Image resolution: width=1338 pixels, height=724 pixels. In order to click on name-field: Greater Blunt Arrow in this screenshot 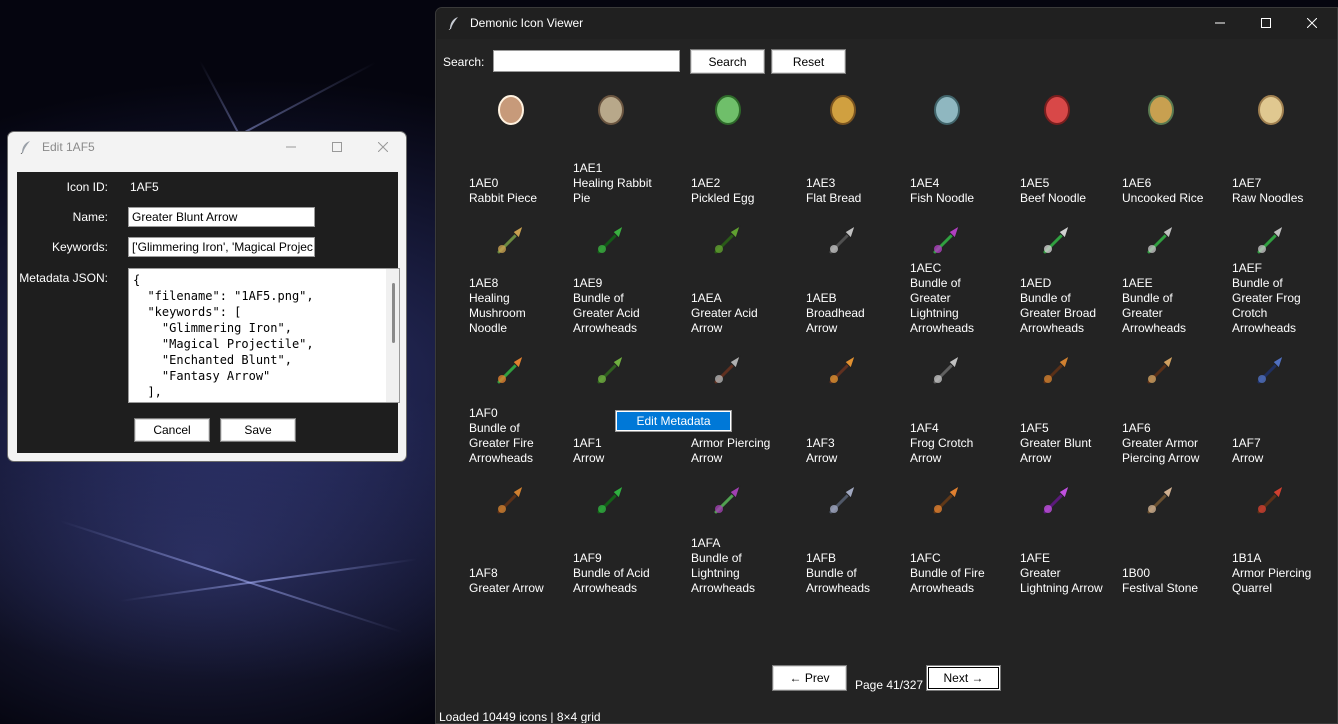, I will do `click(221, 217)`.